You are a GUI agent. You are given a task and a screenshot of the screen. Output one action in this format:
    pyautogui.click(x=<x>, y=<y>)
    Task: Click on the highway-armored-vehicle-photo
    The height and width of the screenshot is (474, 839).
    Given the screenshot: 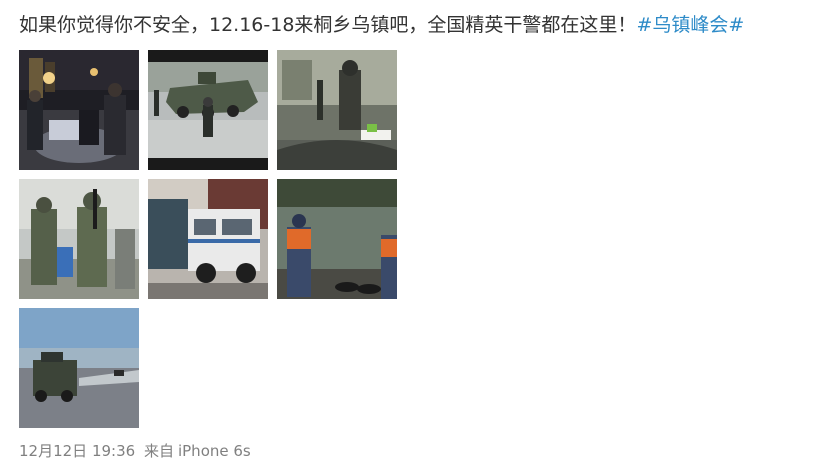 What is the action you would take?
    pyautogui.click(x=79, y=368)
    